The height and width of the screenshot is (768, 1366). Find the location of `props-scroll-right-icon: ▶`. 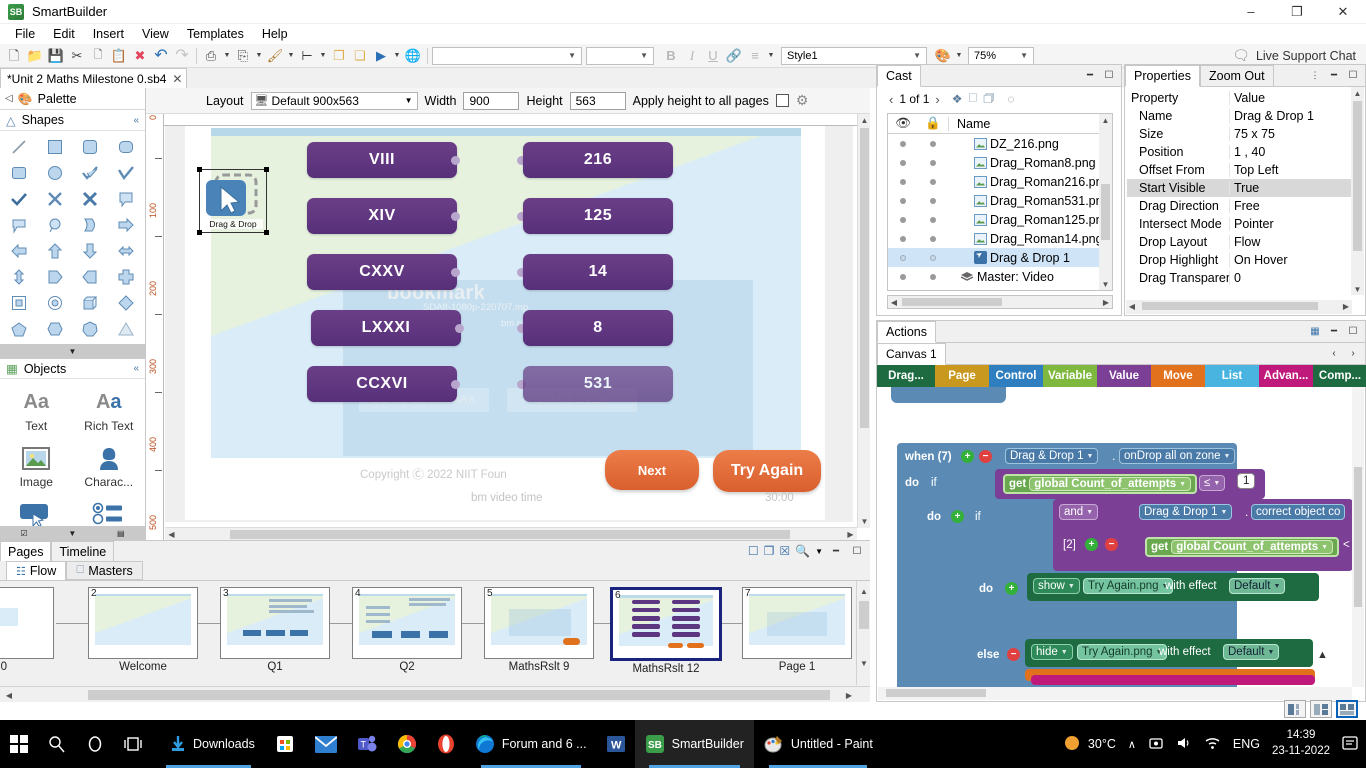

props-scroll-right-icon: ▶ is located at coordinates (1346, 306).